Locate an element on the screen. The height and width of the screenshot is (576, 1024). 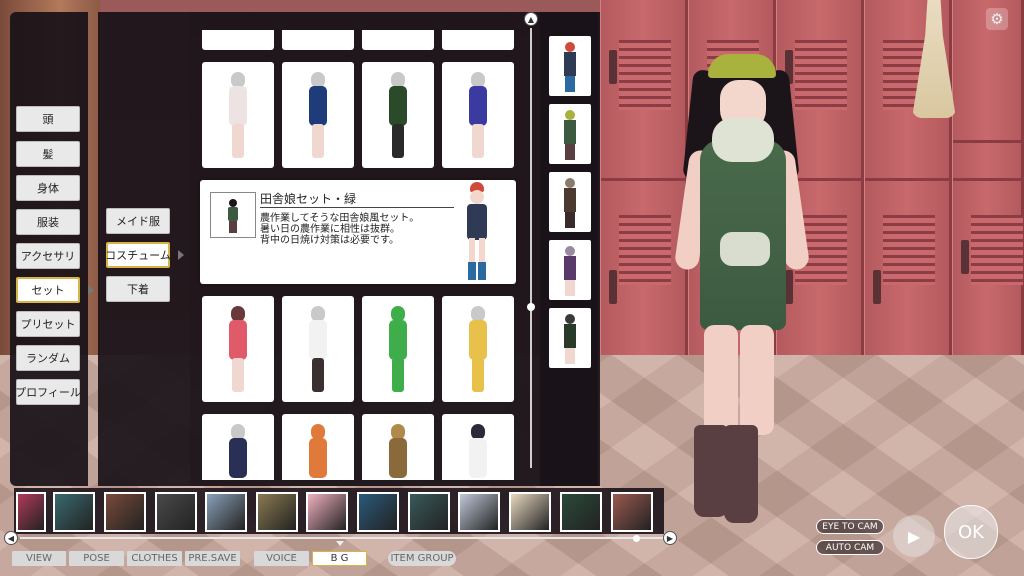
camera-icon: ▶ is located at coordinates (914, 536).